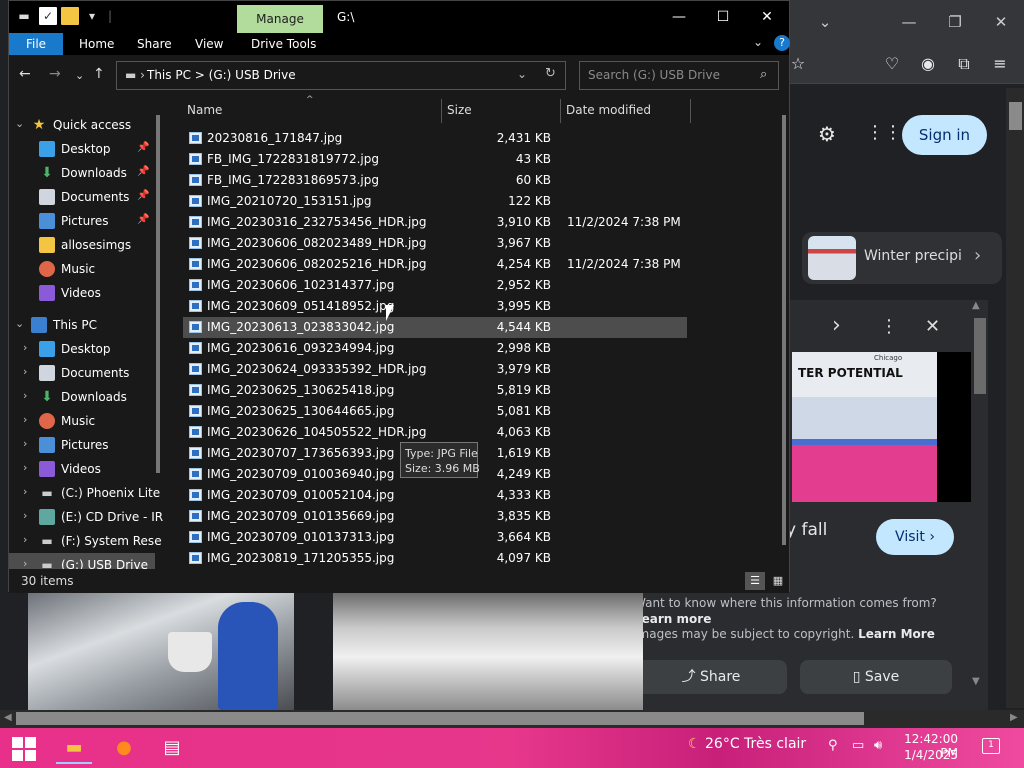 The height and width of the screenshot is (768, 1024). Describe the element at coordinates (991, 746) in the screenshot. I see `notification-center-icon: 1` at that location.